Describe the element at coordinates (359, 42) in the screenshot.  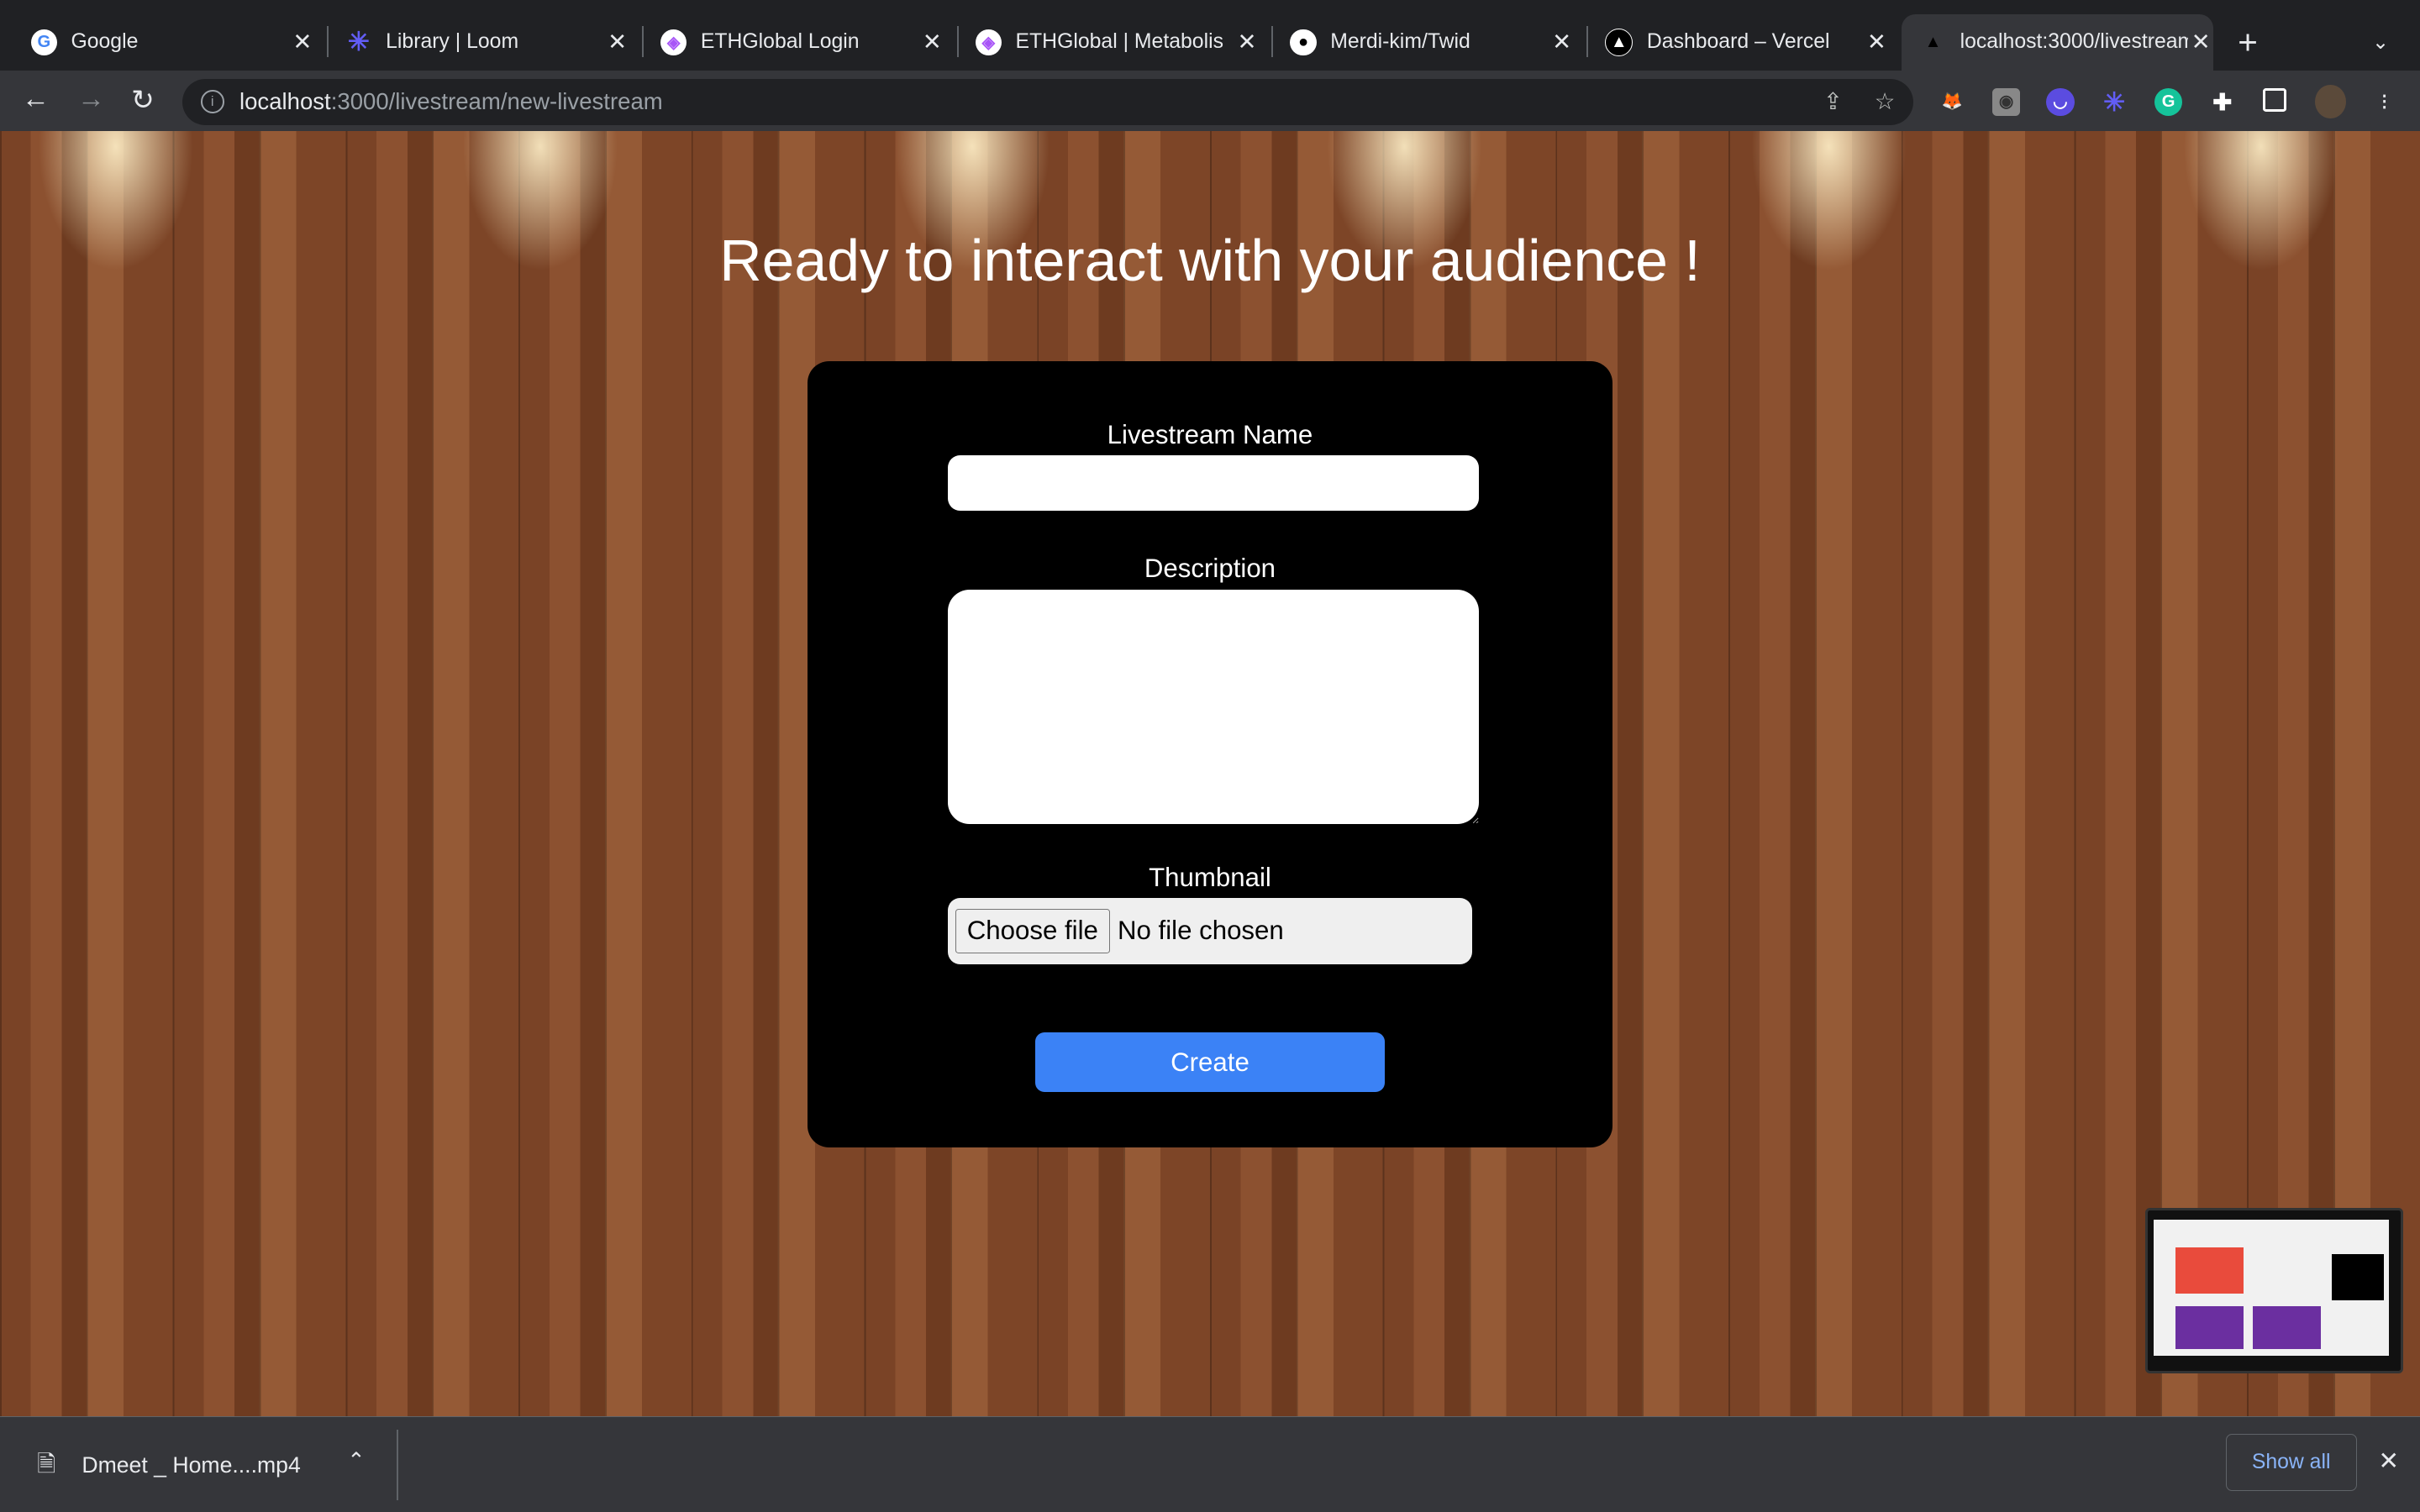
I see `loom-icon: ✳` at that location.